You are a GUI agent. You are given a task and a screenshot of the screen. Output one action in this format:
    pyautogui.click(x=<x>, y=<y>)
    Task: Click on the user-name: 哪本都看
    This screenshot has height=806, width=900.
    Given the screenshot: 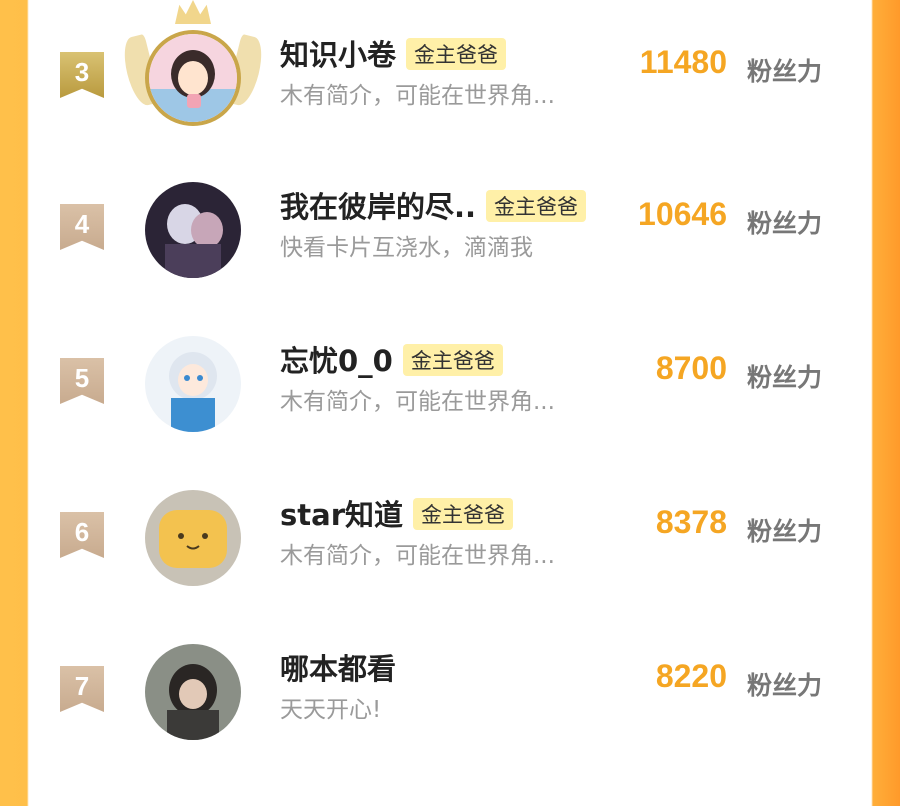 What is the action you would take?
    pyautogui.click(x=338, y=667)
    